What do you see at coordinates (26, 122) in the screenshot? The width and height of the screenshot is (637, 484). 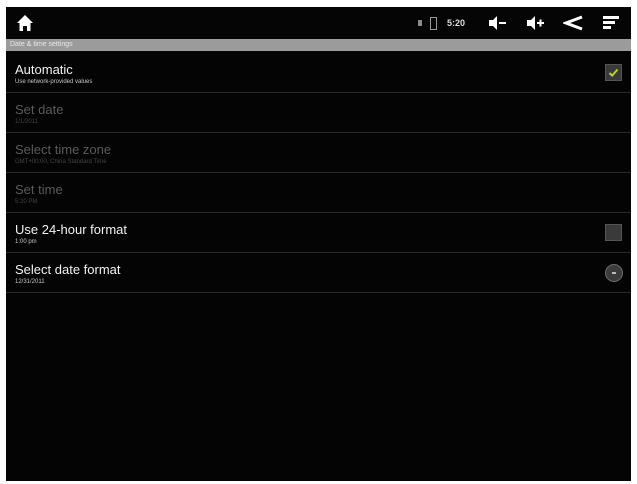 I see `row-summary: 1/1/2011` at bounding box center [26, 122].